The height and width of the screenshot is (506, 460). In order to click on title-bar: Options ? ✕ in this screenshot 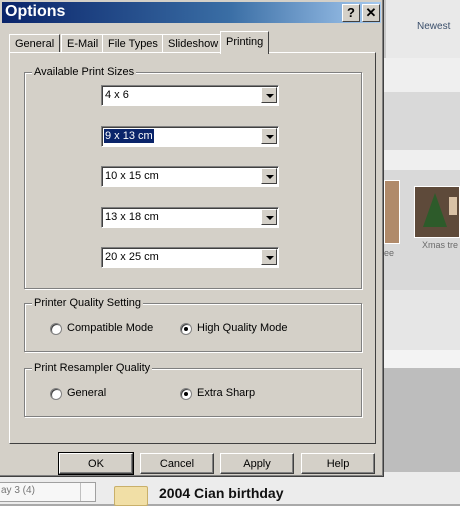, I will do `click(191, 12)`.